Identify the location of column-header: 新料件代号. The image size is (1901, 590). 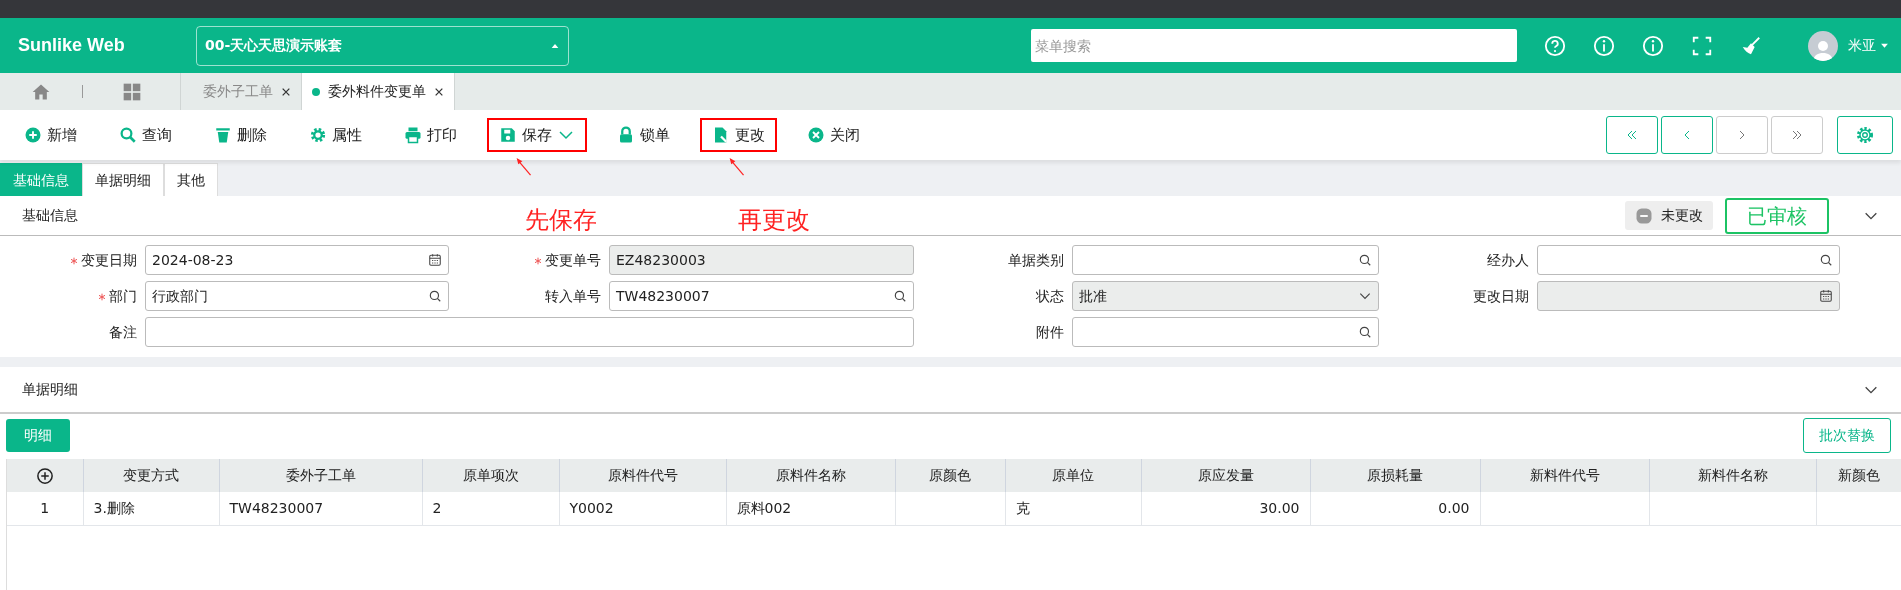
(1564, 475).